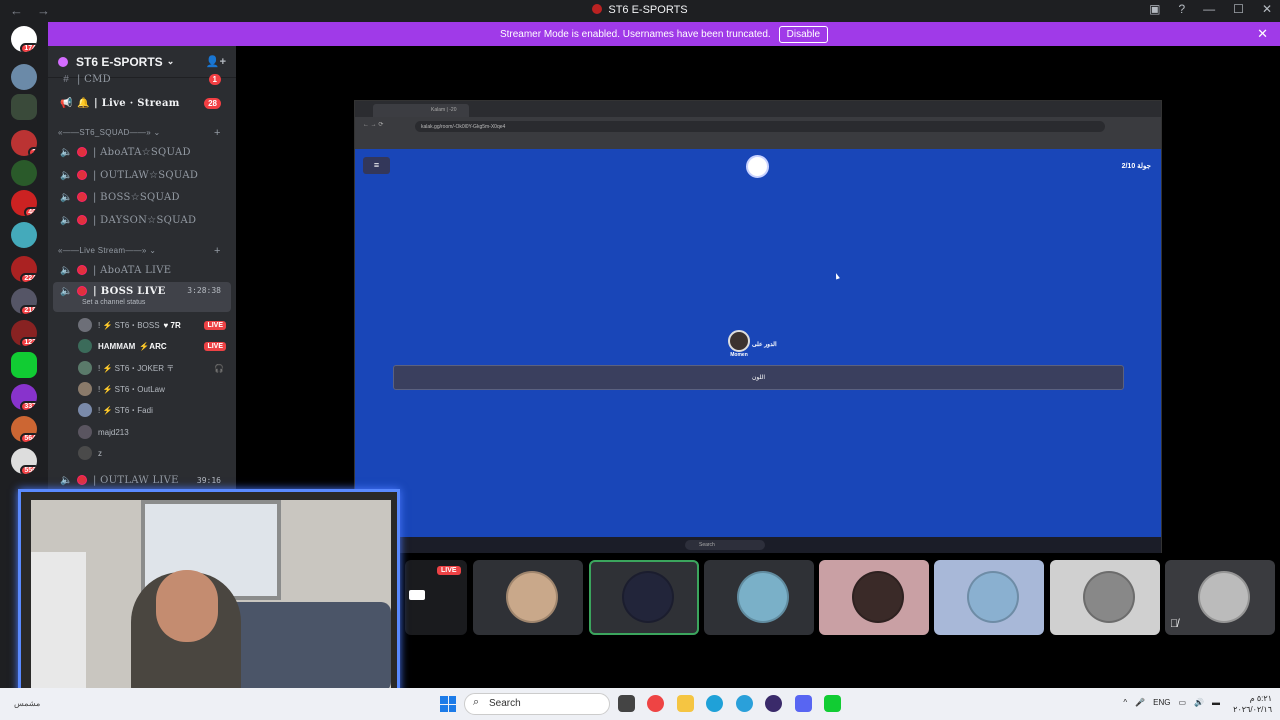  I want to click on server-logo-icon, so click(597, 9).